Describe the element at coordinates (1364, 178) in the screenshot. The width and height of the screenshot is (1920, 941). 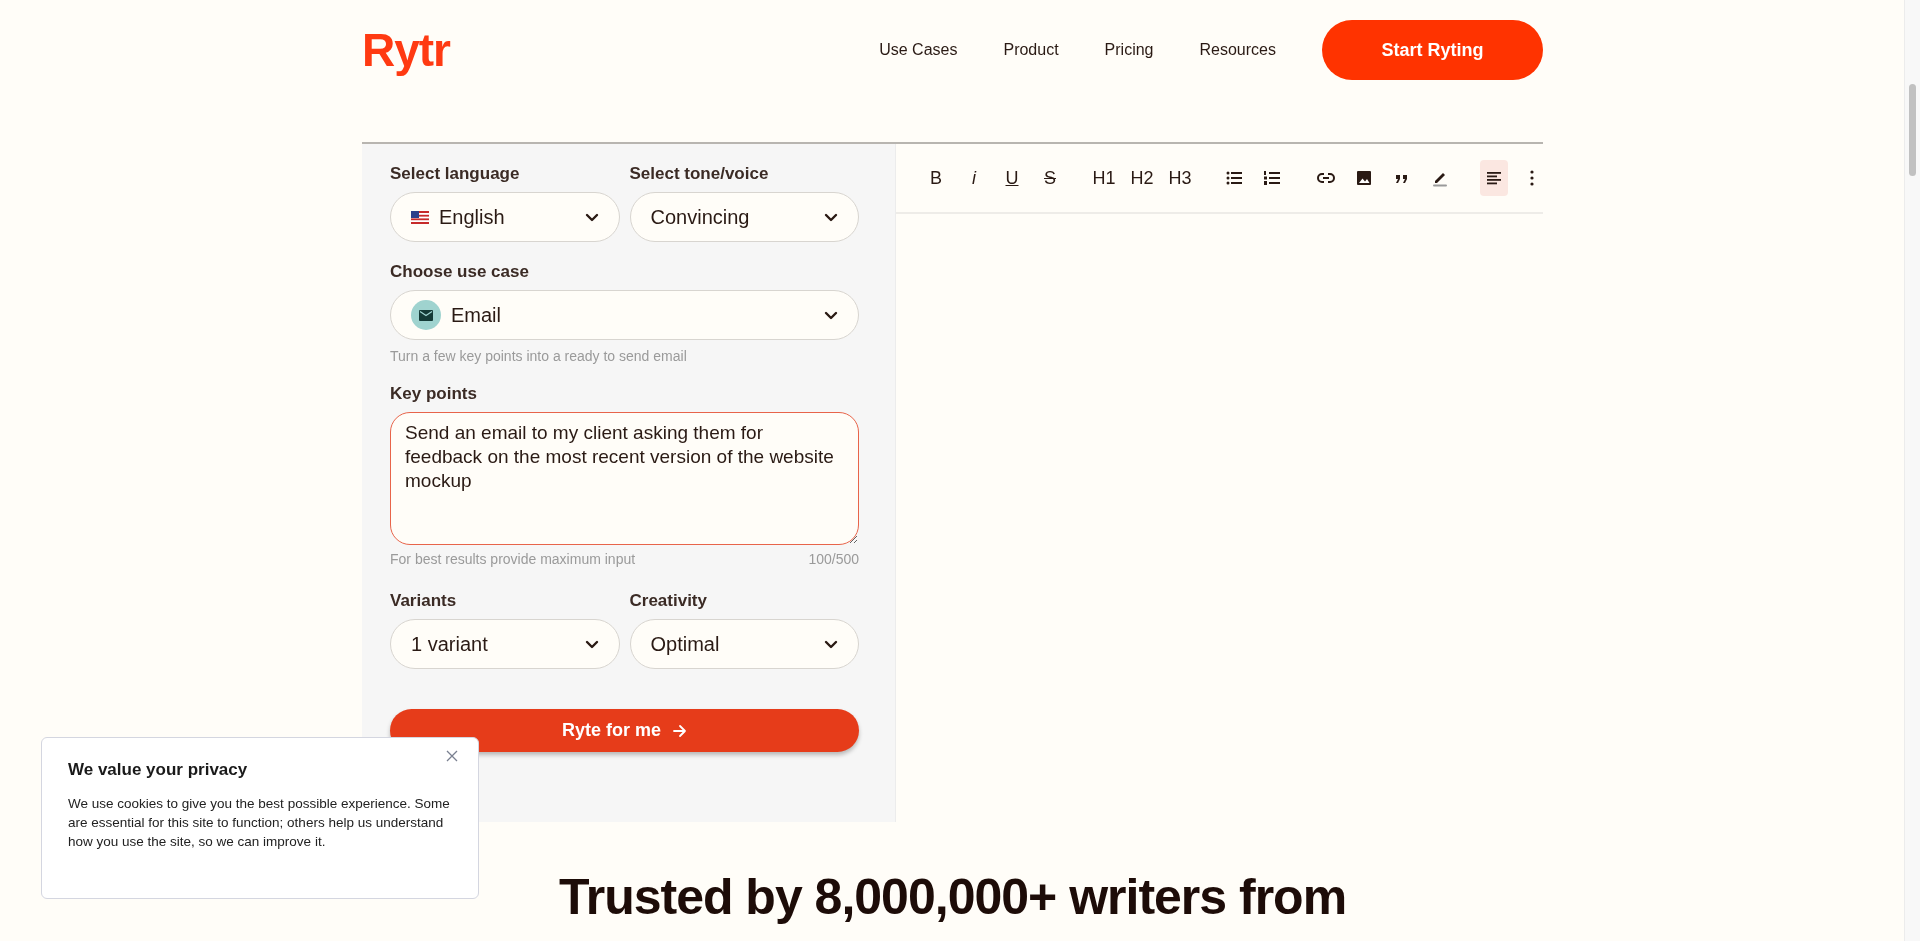
I see `image-icon` at that location.